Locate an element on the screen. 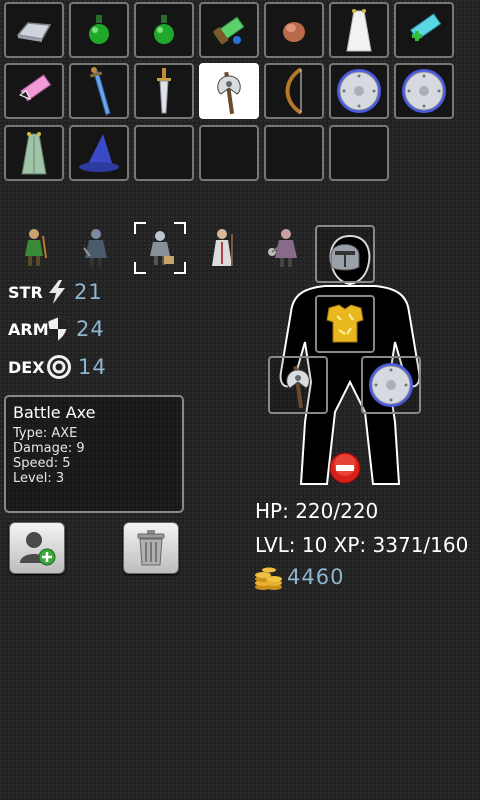 This screenshot has width=480, height=800. equip-slot-chest is located at coordinates (345, 324).